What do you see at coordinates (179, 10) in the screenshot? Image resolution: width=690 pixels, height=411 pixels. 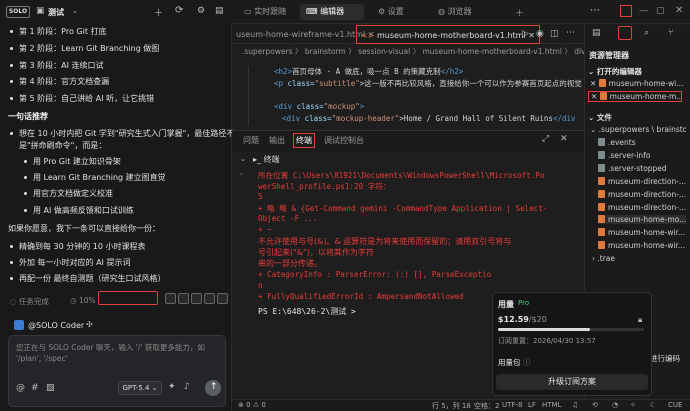 I see `history-icon: ⟳` at bounding box center [179, 10].